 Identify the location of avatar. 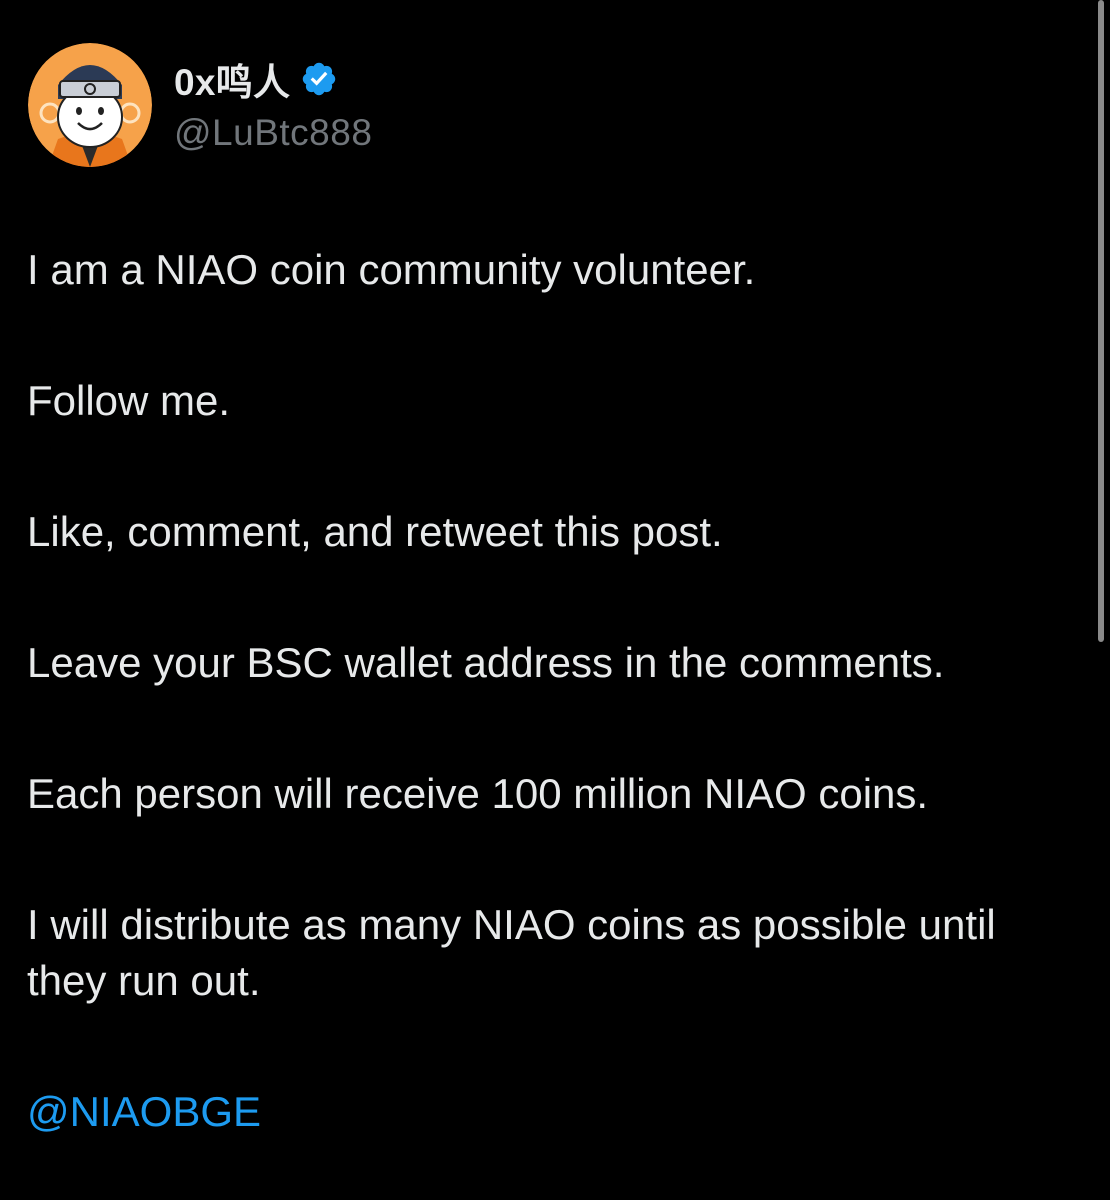
(90, 105).